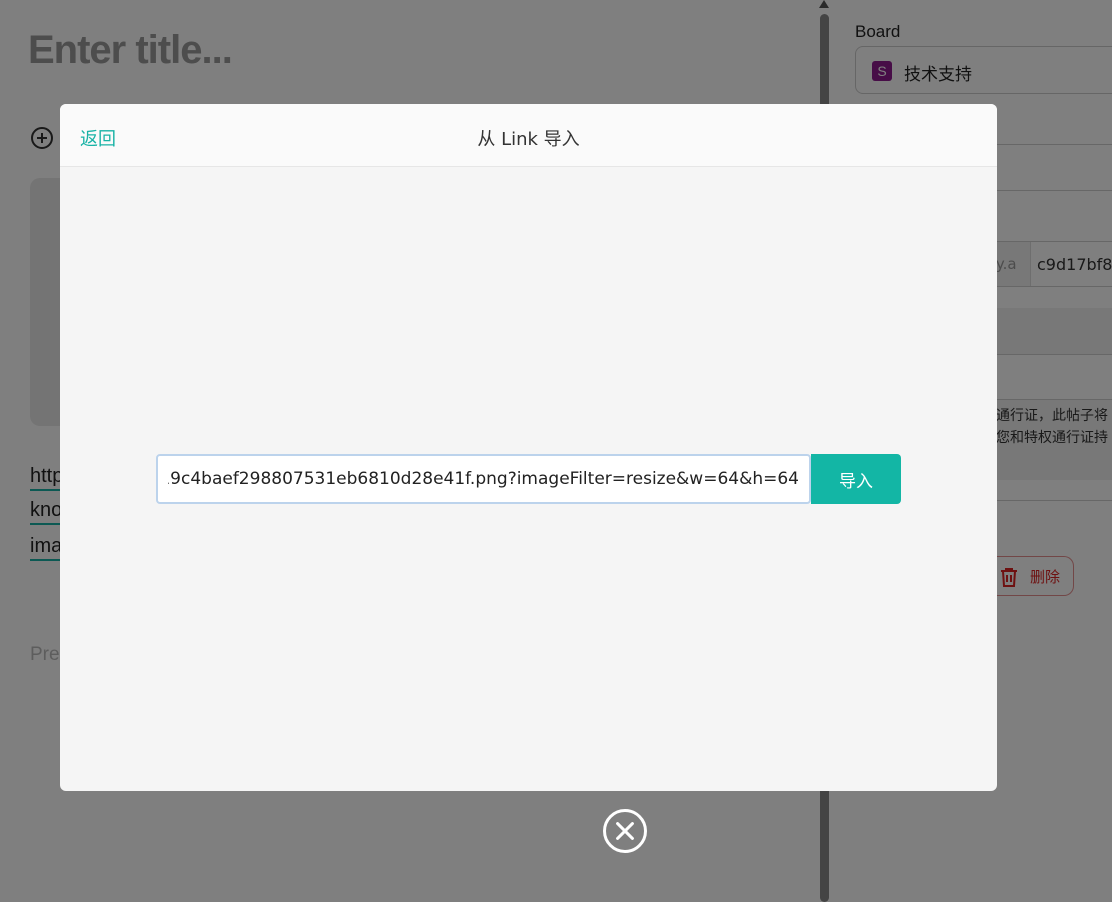 The width and height of the screenshot is (1112, 902). What do you see at coordinates (856, 479) in the screenshot?
I see `import-button: 导入` at bounding box center [856, 479].